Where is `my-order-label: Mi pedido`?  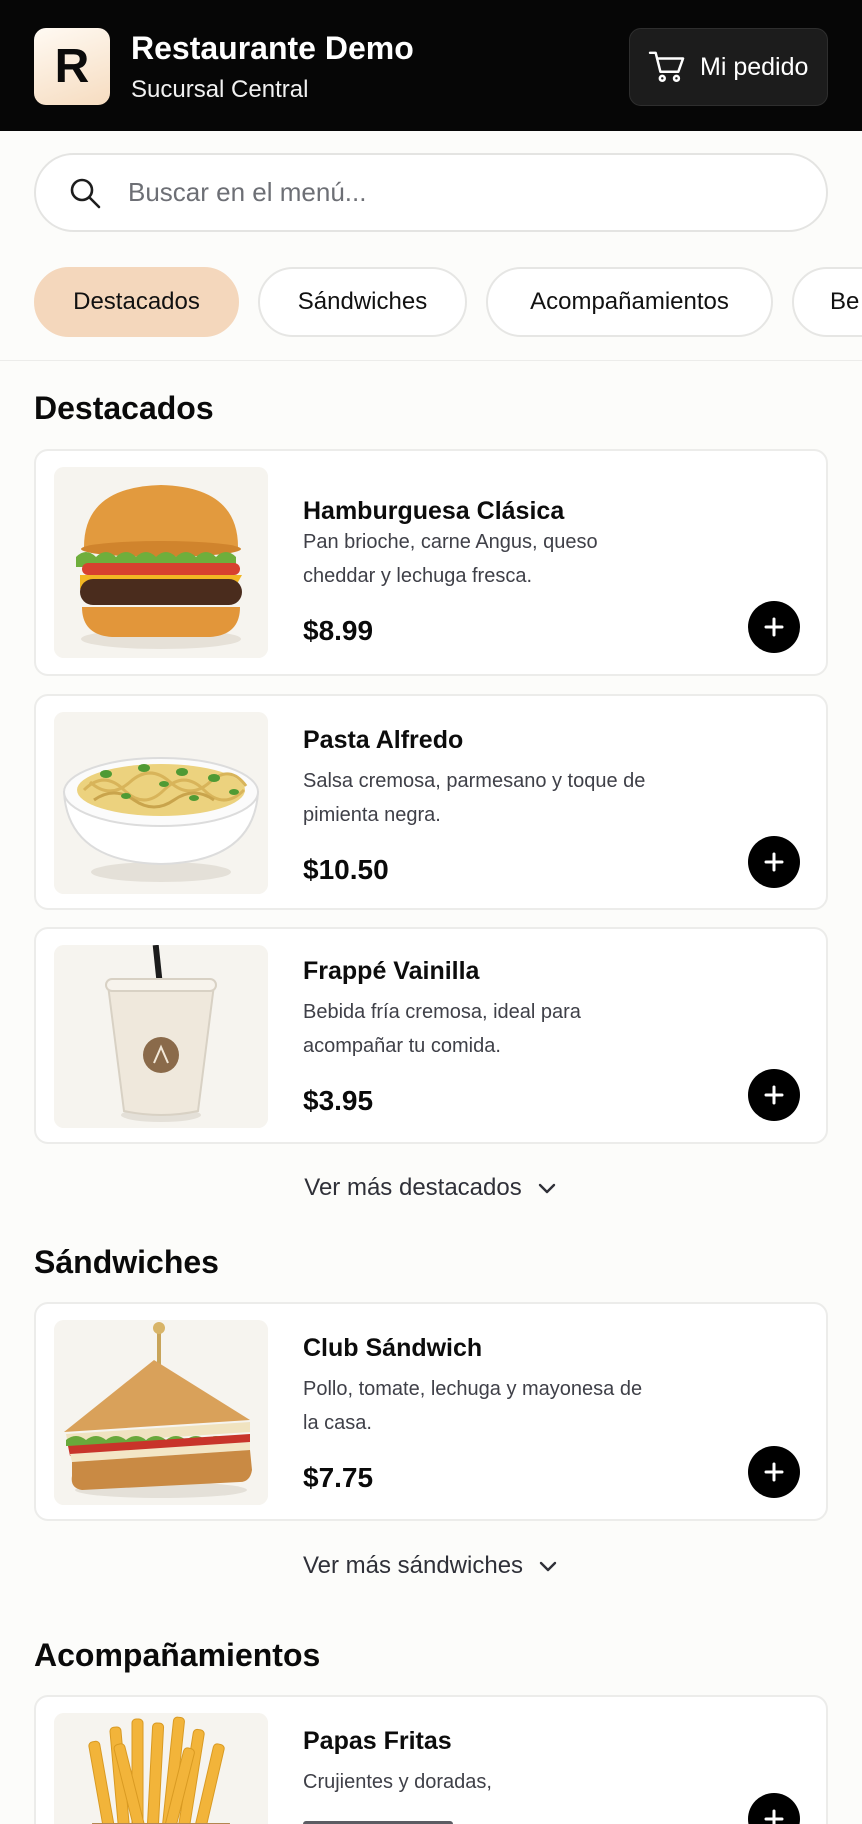 my-order-label: Mi pedido is located at coordinates (754, 66).